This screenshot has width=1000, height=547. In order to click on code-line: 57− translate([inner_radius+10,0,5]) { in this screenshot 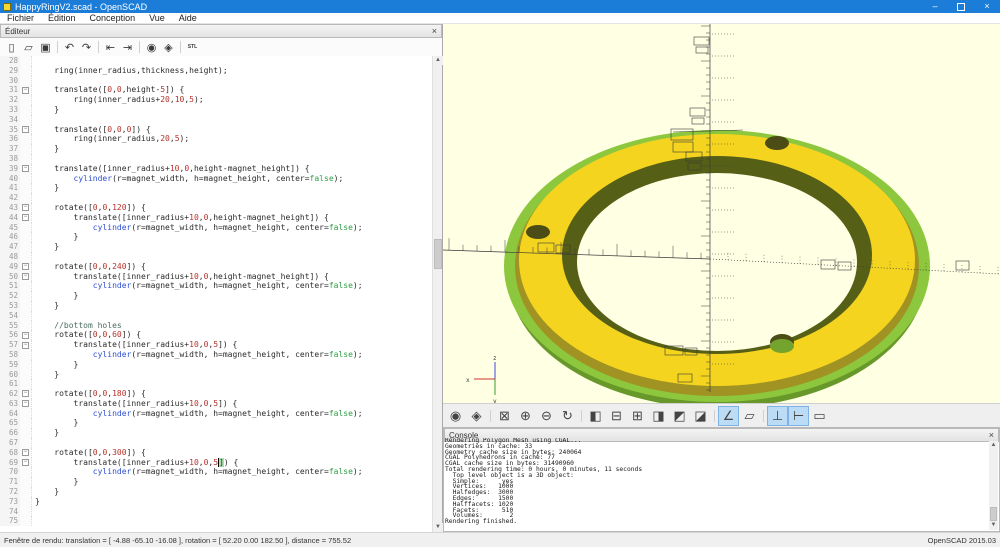, I will do `click(216, 345)`.